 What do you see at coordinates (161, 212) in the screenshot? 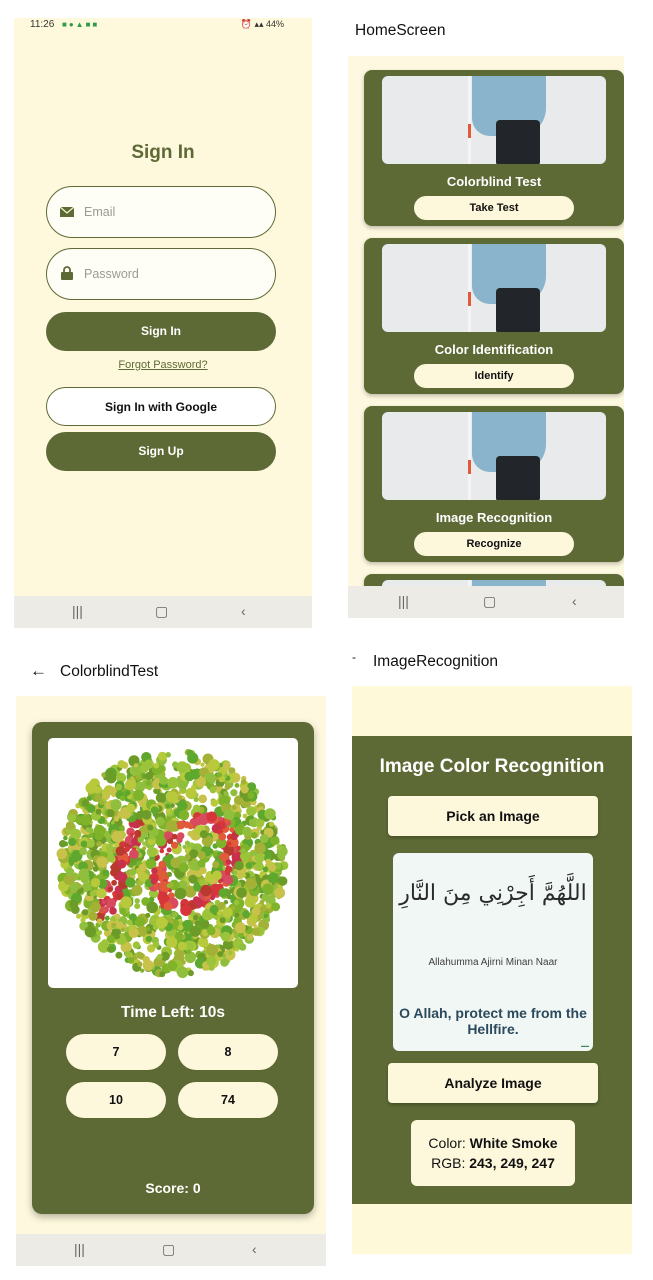
I see `email-field: Email` at bounding box center [161, 212].